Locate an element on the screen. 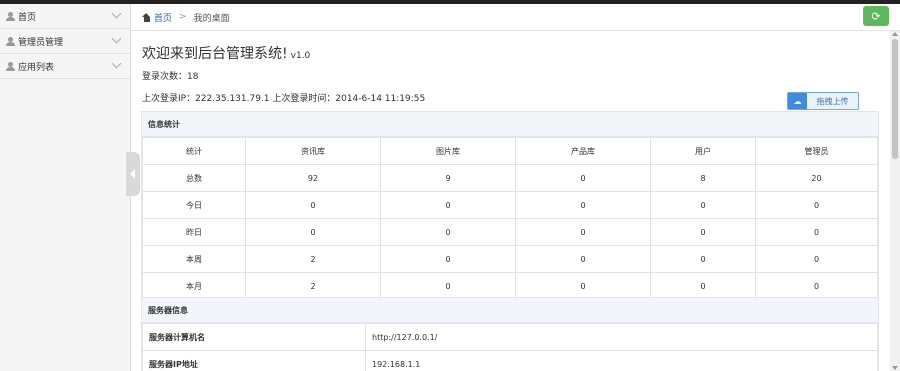  table-cell: 服务器IP地址 is located at coordinates (254, 360).